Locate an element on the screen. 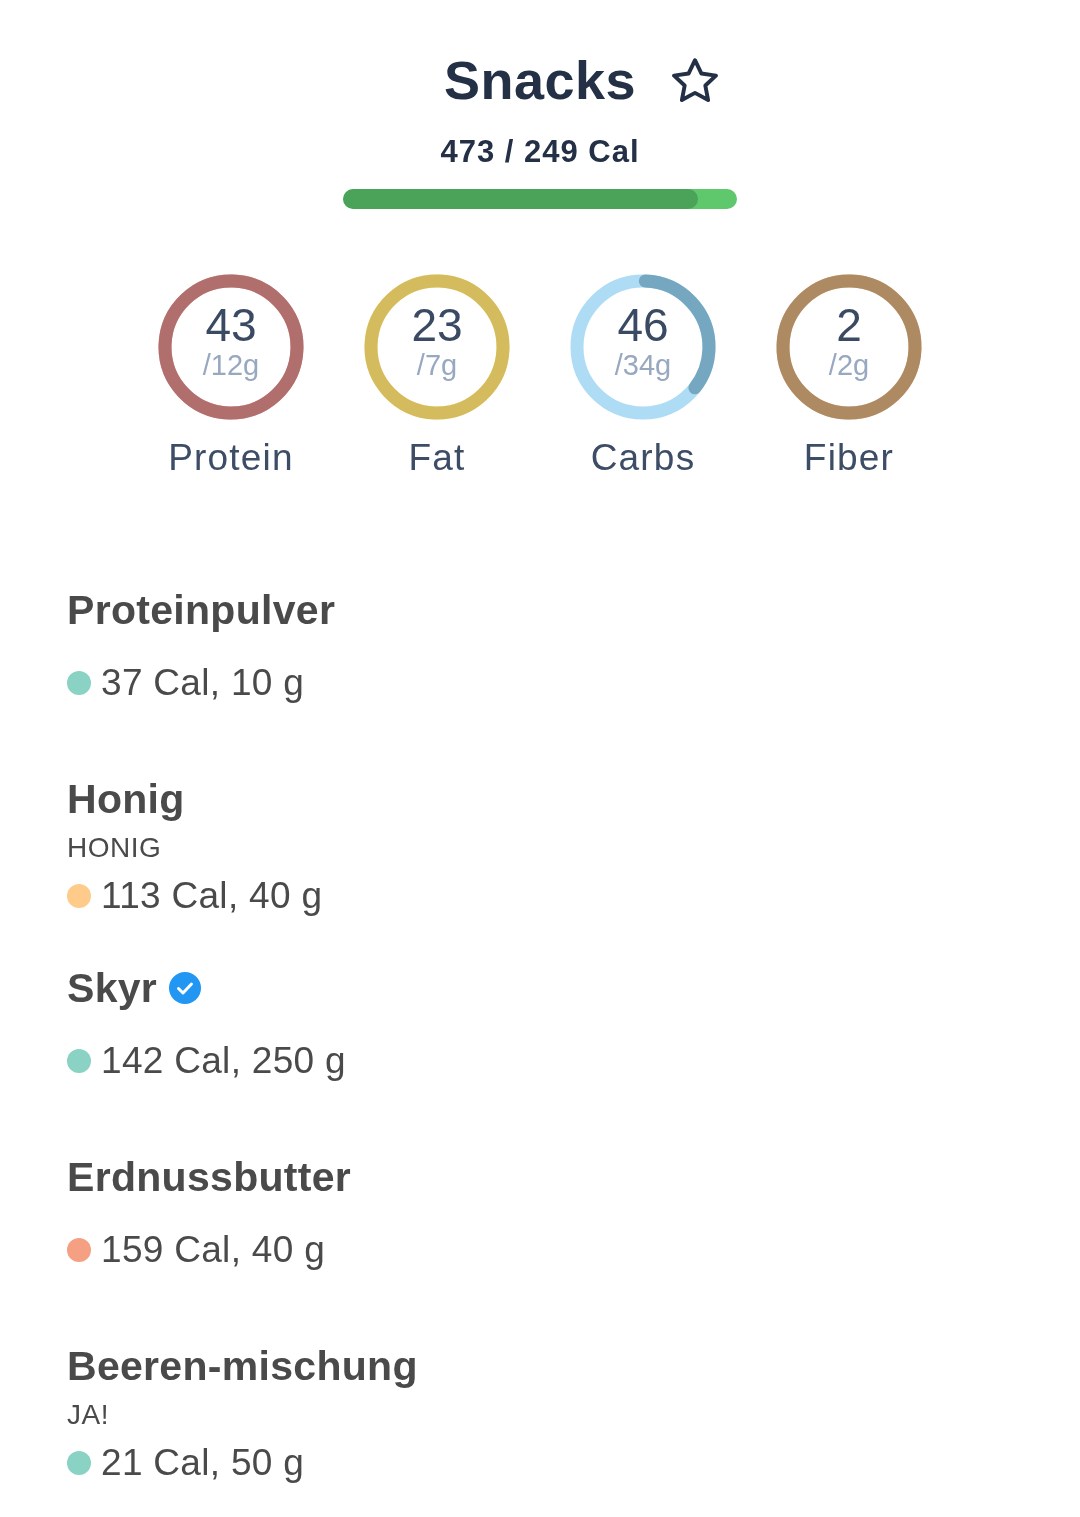  ring-goal: /34g is located at coordinates (643, 365).